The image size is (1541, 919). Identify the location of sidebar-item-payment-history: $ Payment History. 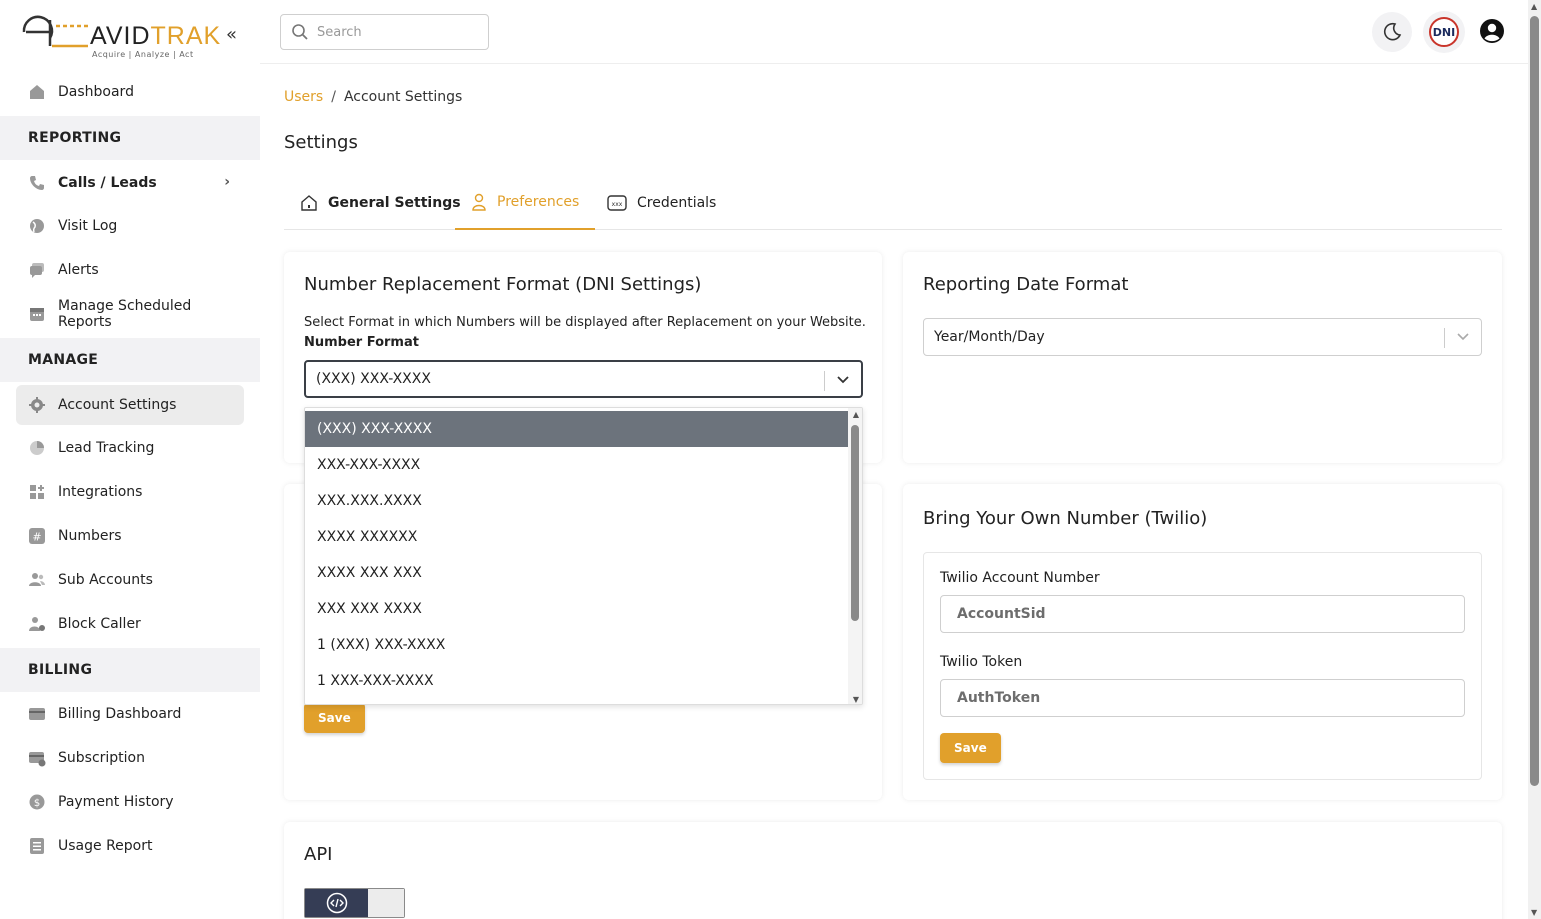
(130, 802).